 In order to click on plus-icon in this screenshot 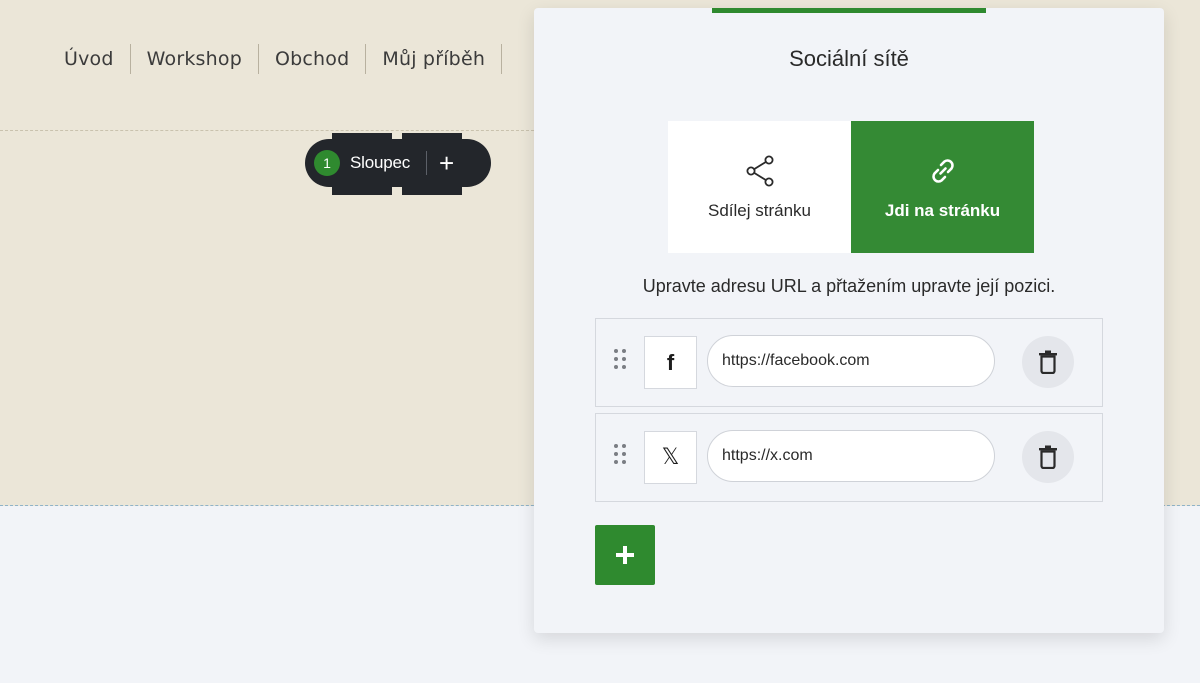, I will do `click(625, 555)`.